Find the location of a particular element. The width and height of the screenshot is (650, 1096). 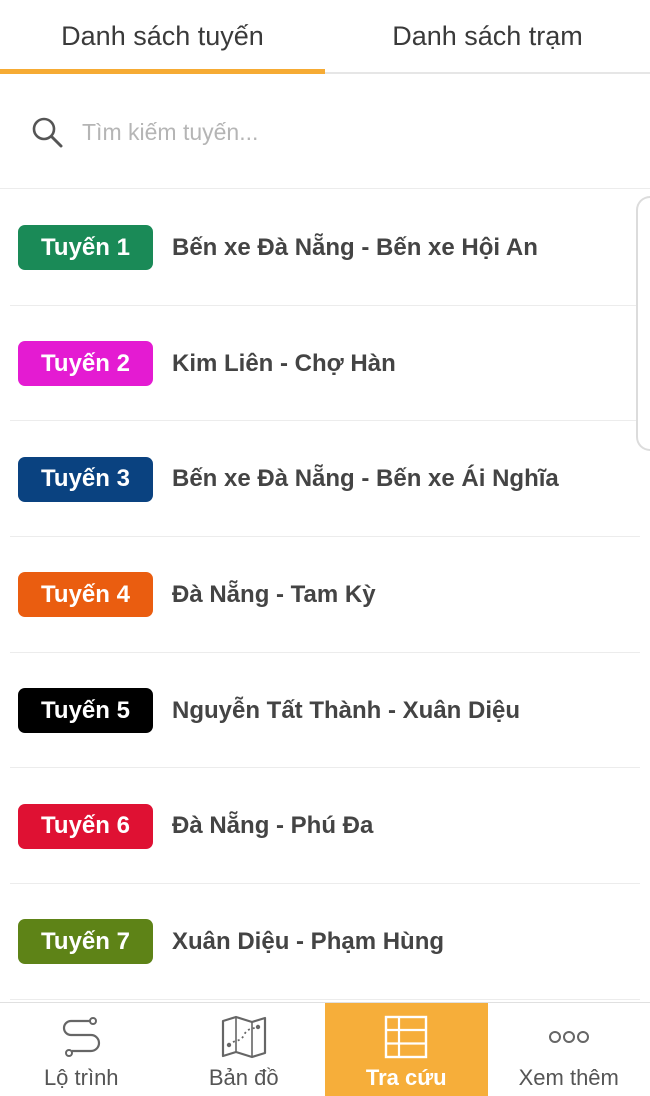

tab-station-list-label: Danh sách trạm is located at coordinates (487, 35).